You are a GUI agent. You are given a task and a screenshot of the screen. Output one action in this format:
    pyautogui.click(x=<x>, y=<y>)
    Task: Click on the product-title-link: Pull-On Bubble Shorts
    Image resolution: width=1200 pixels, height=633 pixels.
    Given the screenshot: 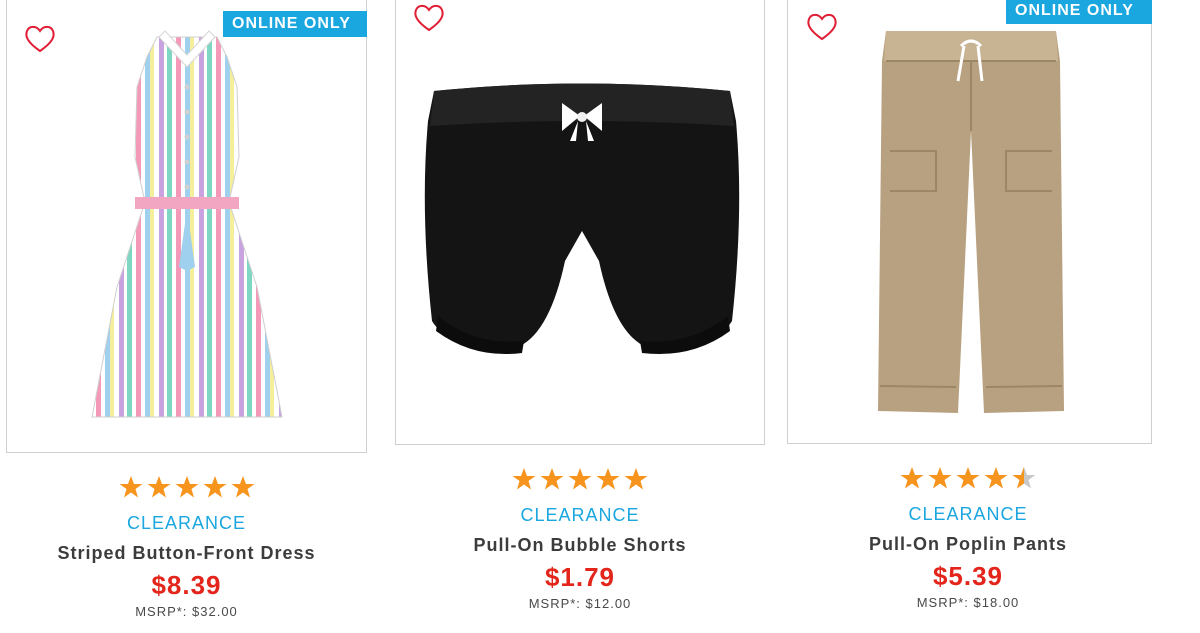 What is the action you would take?
    pyautogui.click(x=580, y=545)
    